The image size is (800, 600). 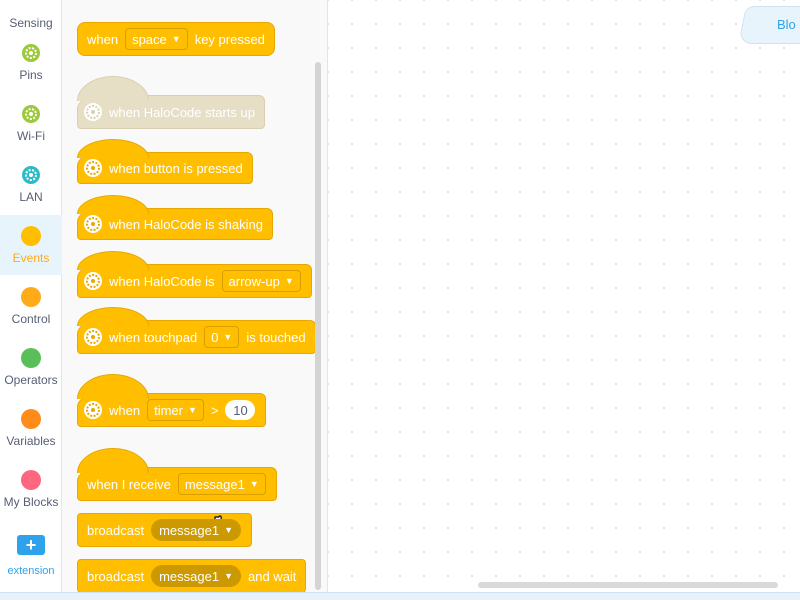 What do you see at coordinates (272, 576) in the screenshot?
I see `block-text: and wait` at bounding box center [272, 576].